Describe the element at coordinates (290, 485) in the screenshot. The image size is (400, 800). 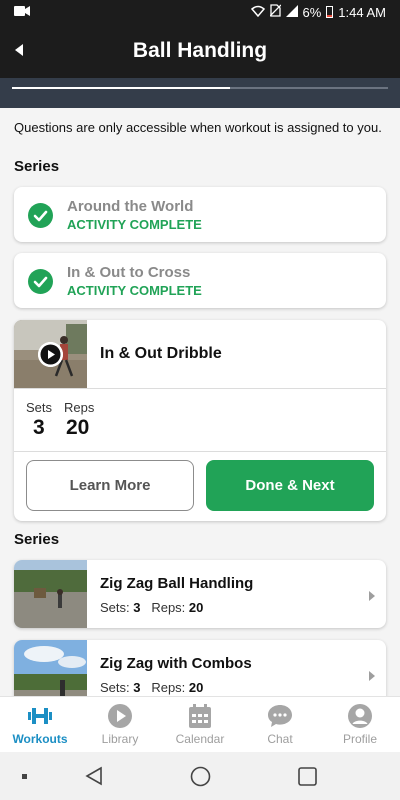
I see `done-next-button: Done & Next` at that location.